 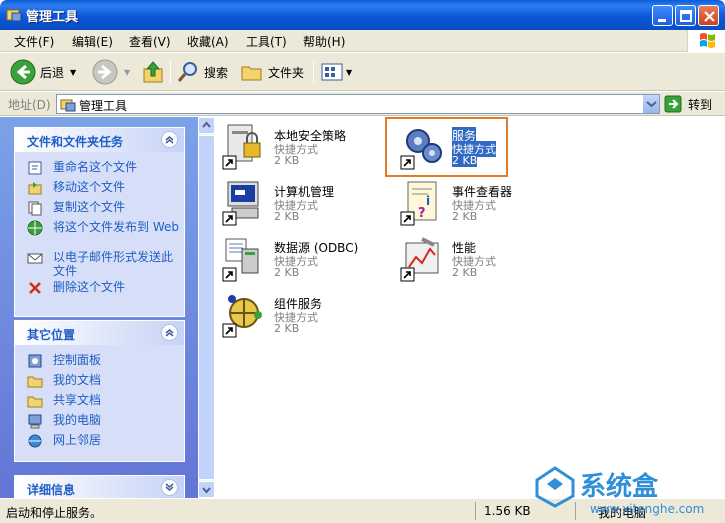 I want to click on details-header: 详细信息, so click(x=99, y=487).